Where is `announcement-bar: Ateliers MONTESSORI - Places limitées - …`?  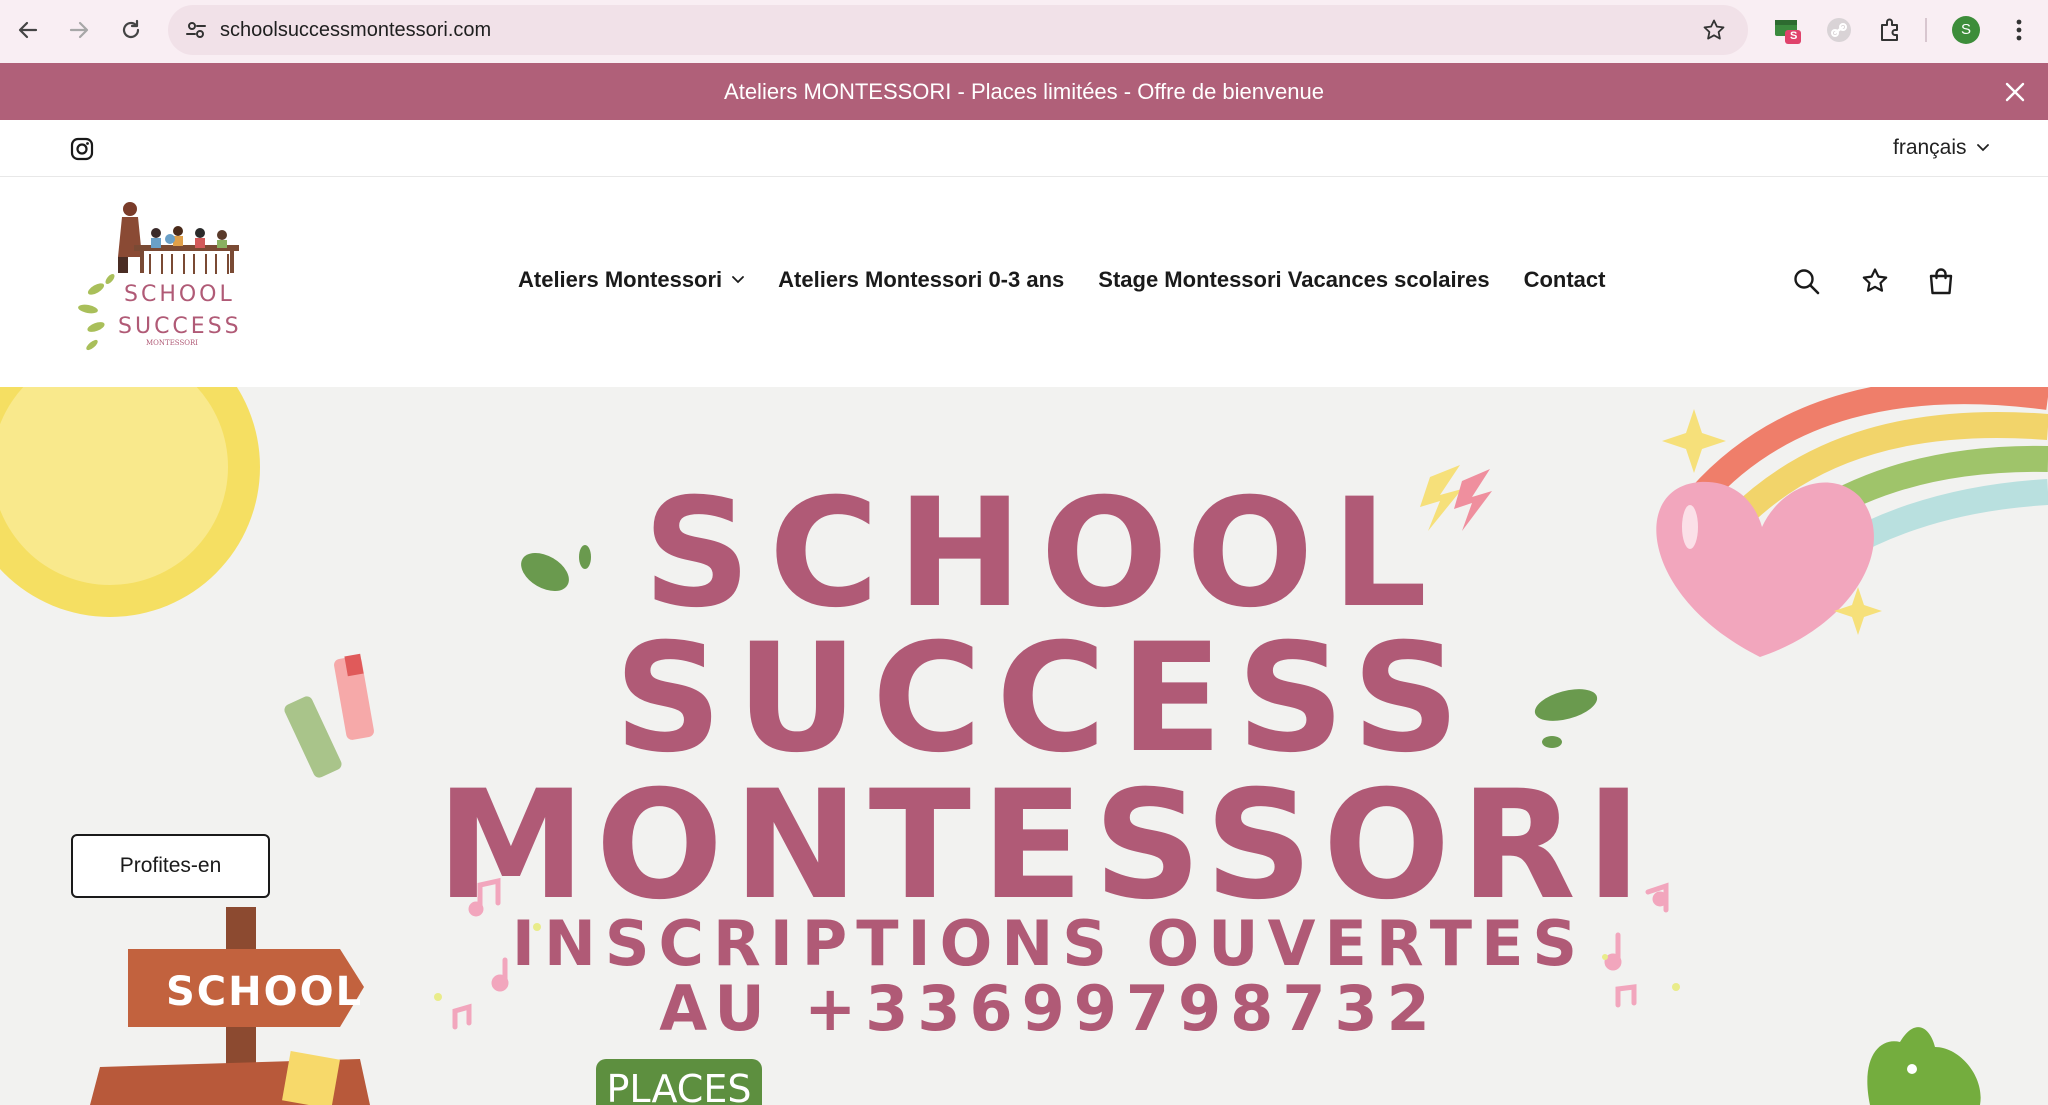 announcement-bar: Ateliers MONTESSORI - Places limitées - … is located at coordinates (1024, 91).